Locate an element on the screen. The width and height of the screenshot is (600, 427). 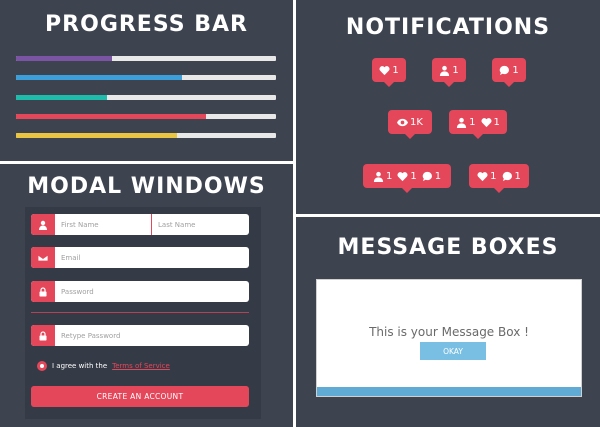
progress-bar-title: PROGRESS BAR is located at coordinates (146, 24).